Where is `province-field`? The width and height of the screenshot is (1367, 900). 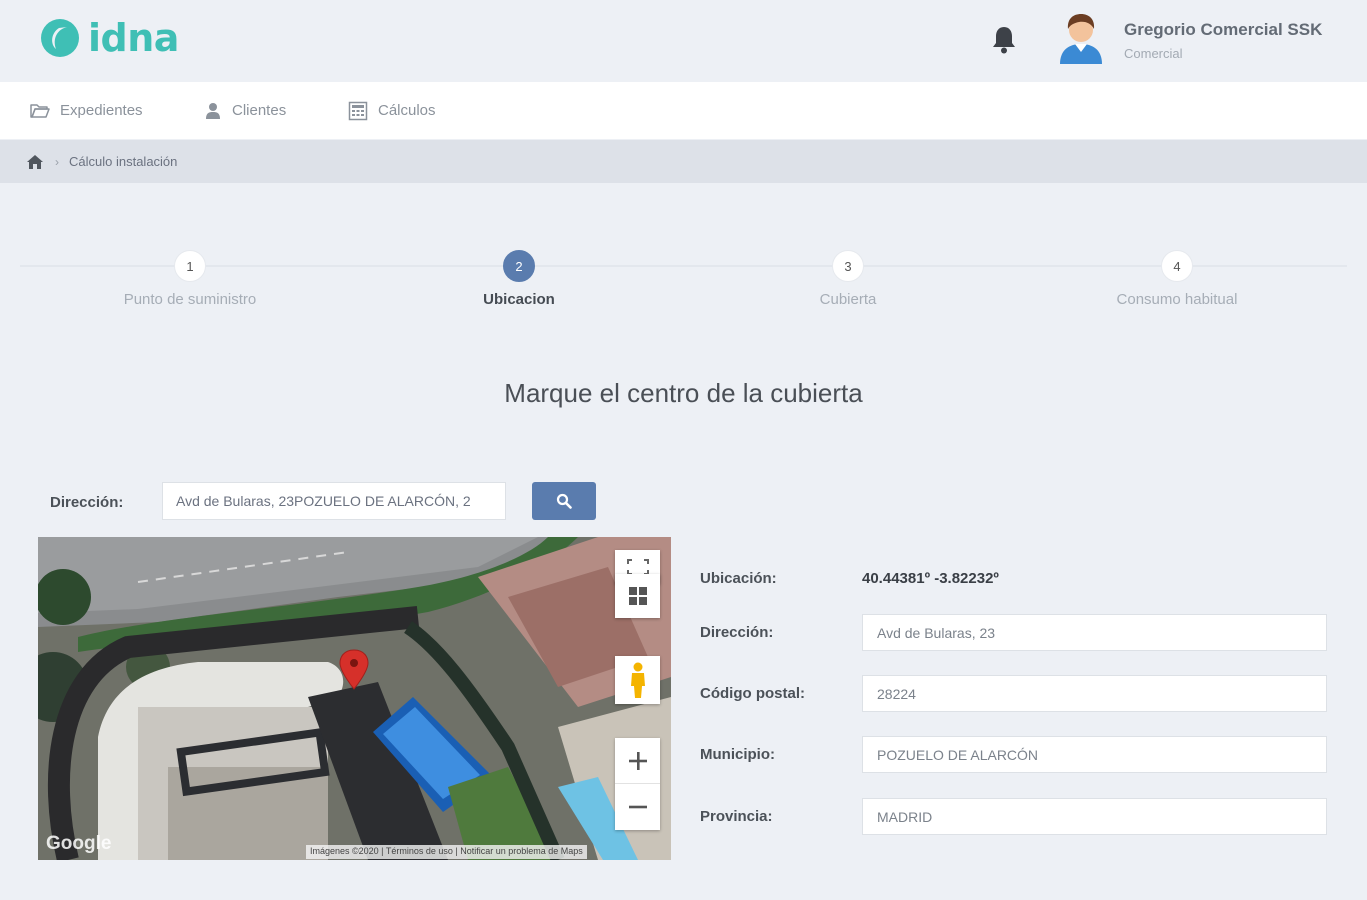
province-field is located at coordinates (1094, 816).